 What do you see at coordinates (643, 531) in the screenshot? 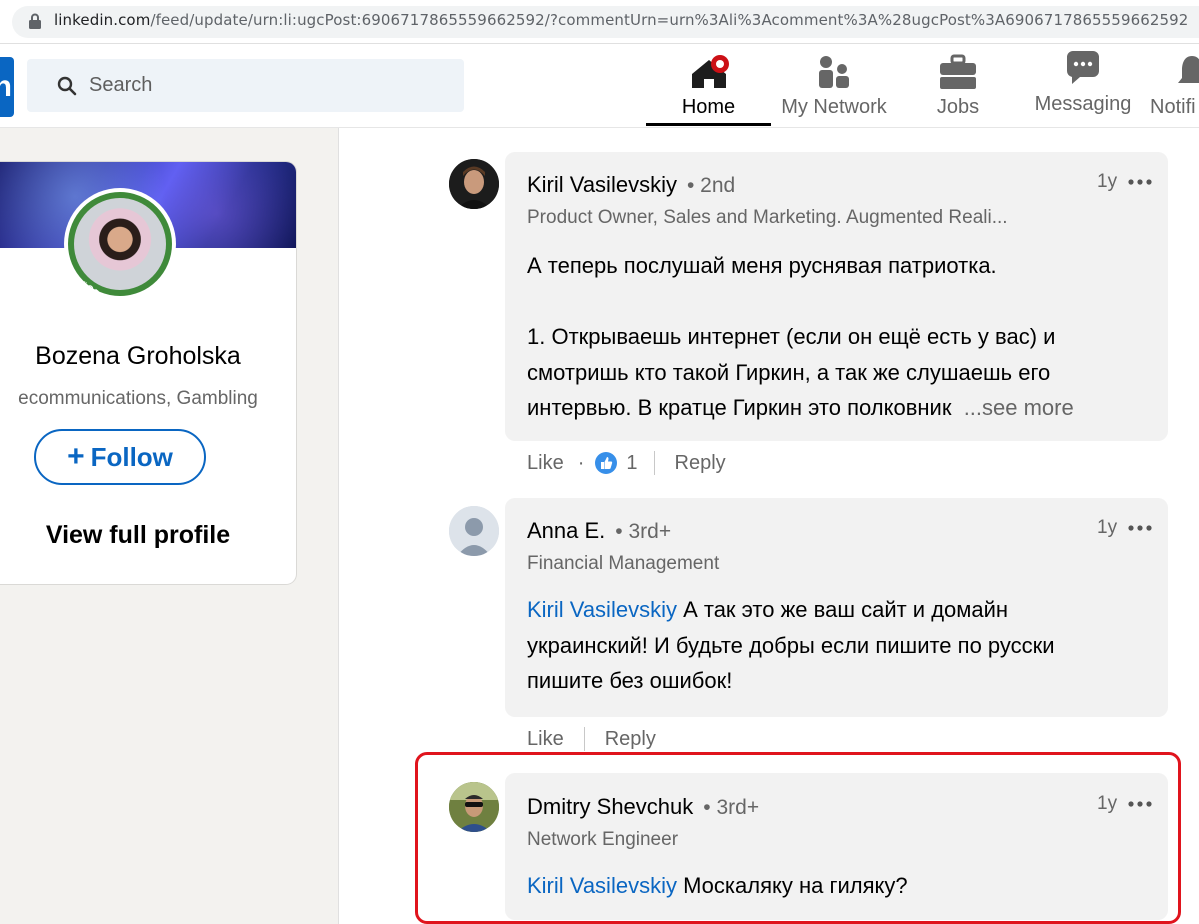
I see `connection-degree: • 3rd+` at bounding box center [643, 531].